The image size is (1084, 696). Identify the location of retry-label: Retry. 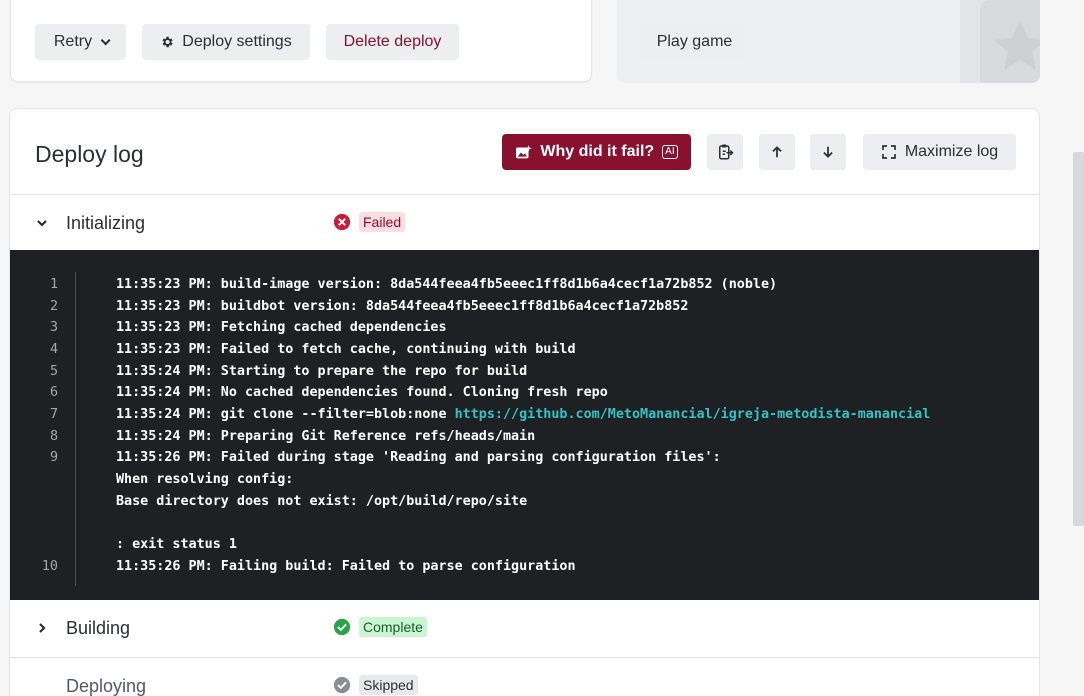
(73, 41).